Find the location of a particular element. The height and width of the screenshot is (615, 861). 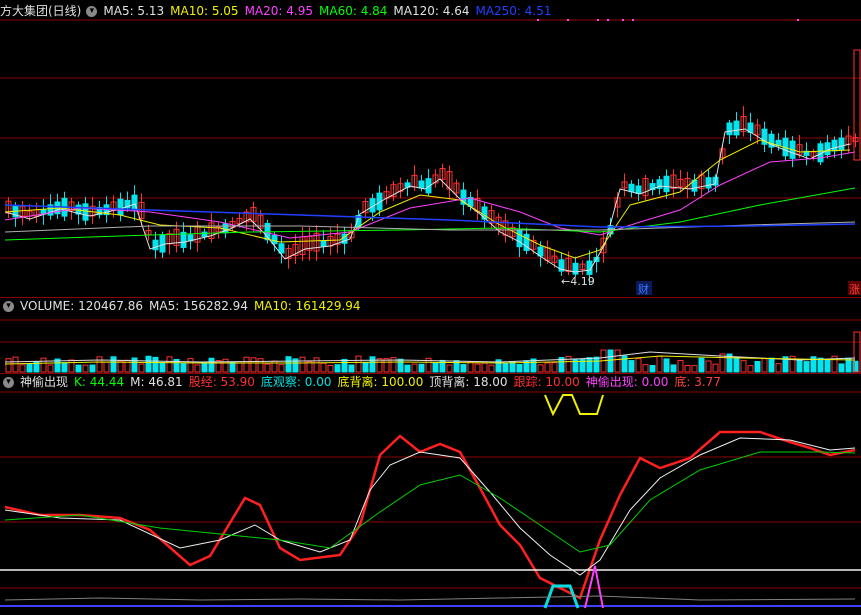

limit-up-candle is located at coordinates (857, 105).